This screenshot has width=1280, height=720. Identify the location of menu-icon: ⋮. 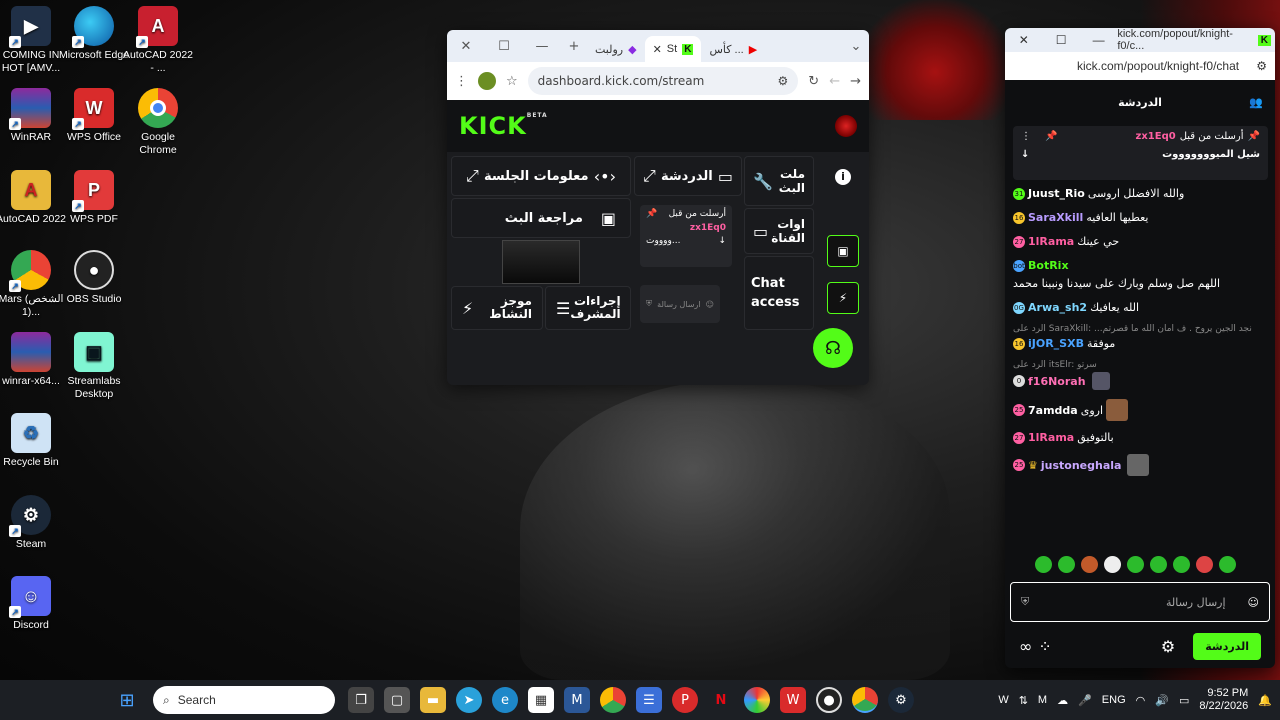
(461, 81).